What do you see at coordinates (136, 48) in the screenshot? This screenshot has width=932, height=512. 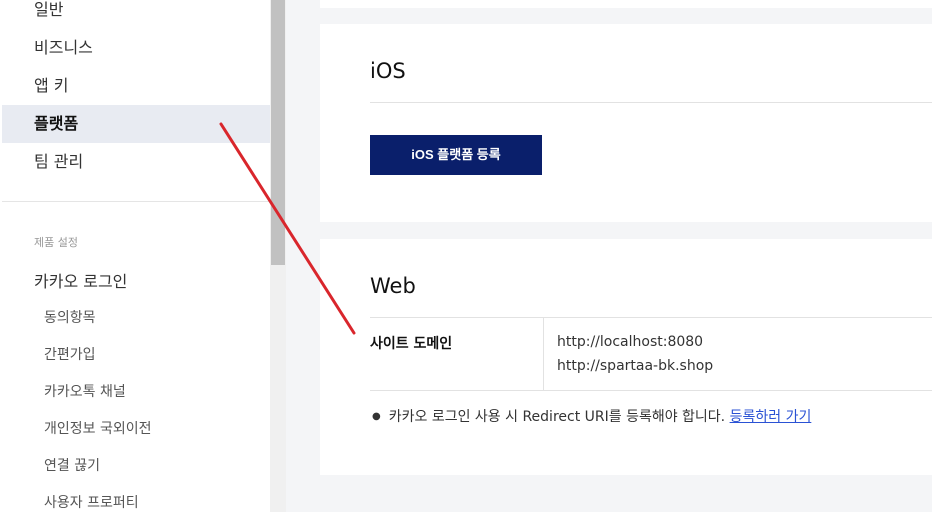 I see `sidebar-item-business: 비즈니스` at bounding box center [136, 48].